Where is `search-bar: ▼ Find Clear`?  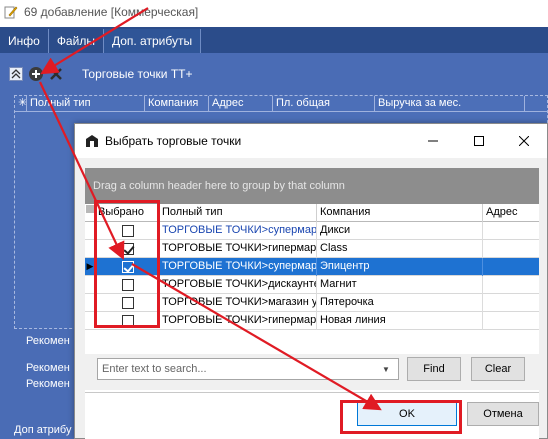
search-bar: ▼ Find Clear is located at coordinates (312, 372).